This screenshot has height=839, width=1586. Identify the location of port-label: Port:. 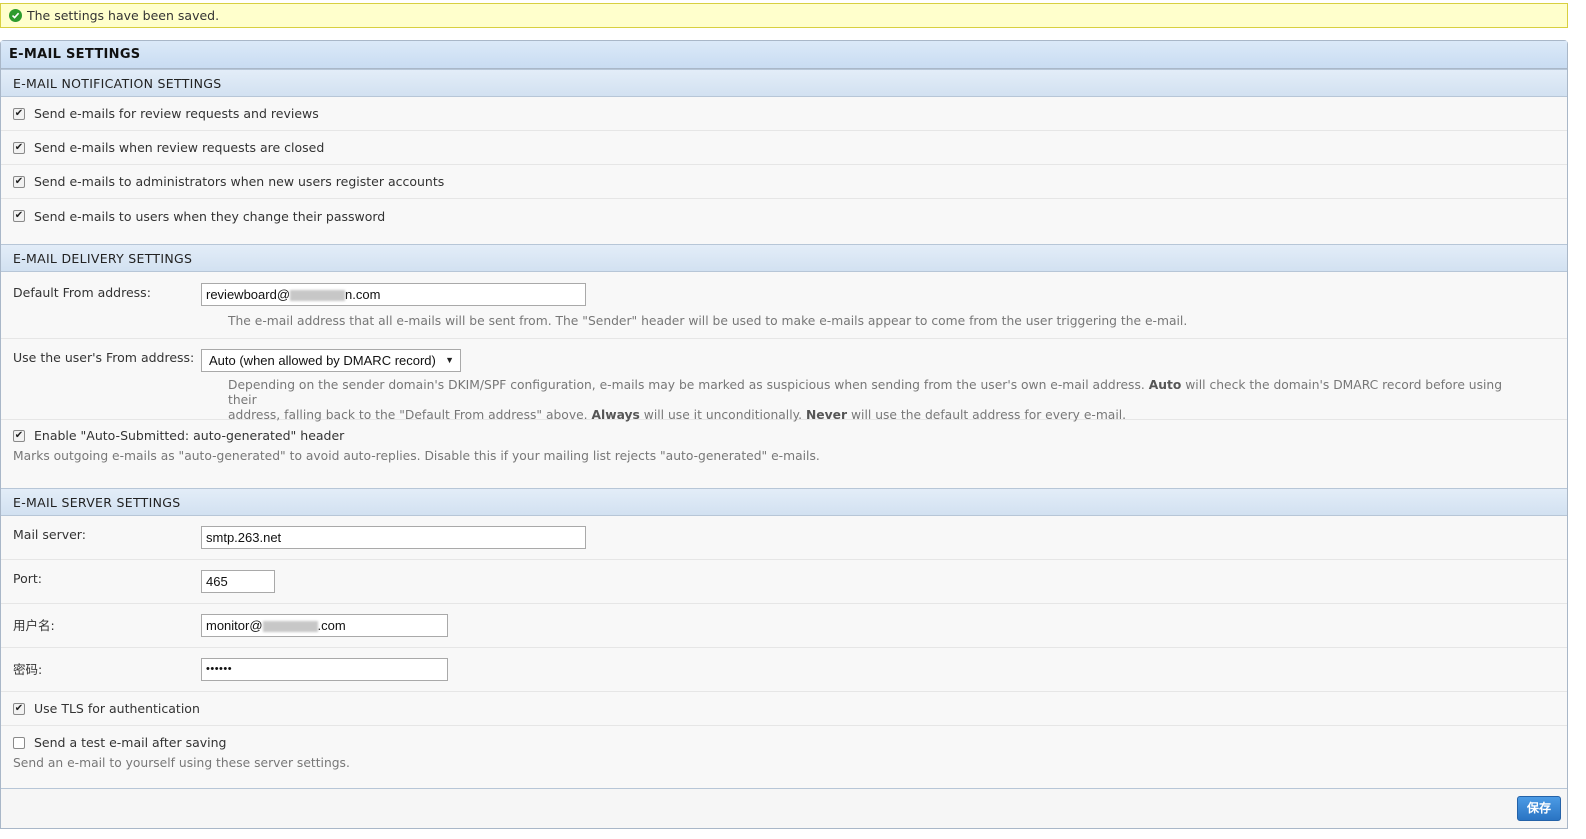
(27, 578).